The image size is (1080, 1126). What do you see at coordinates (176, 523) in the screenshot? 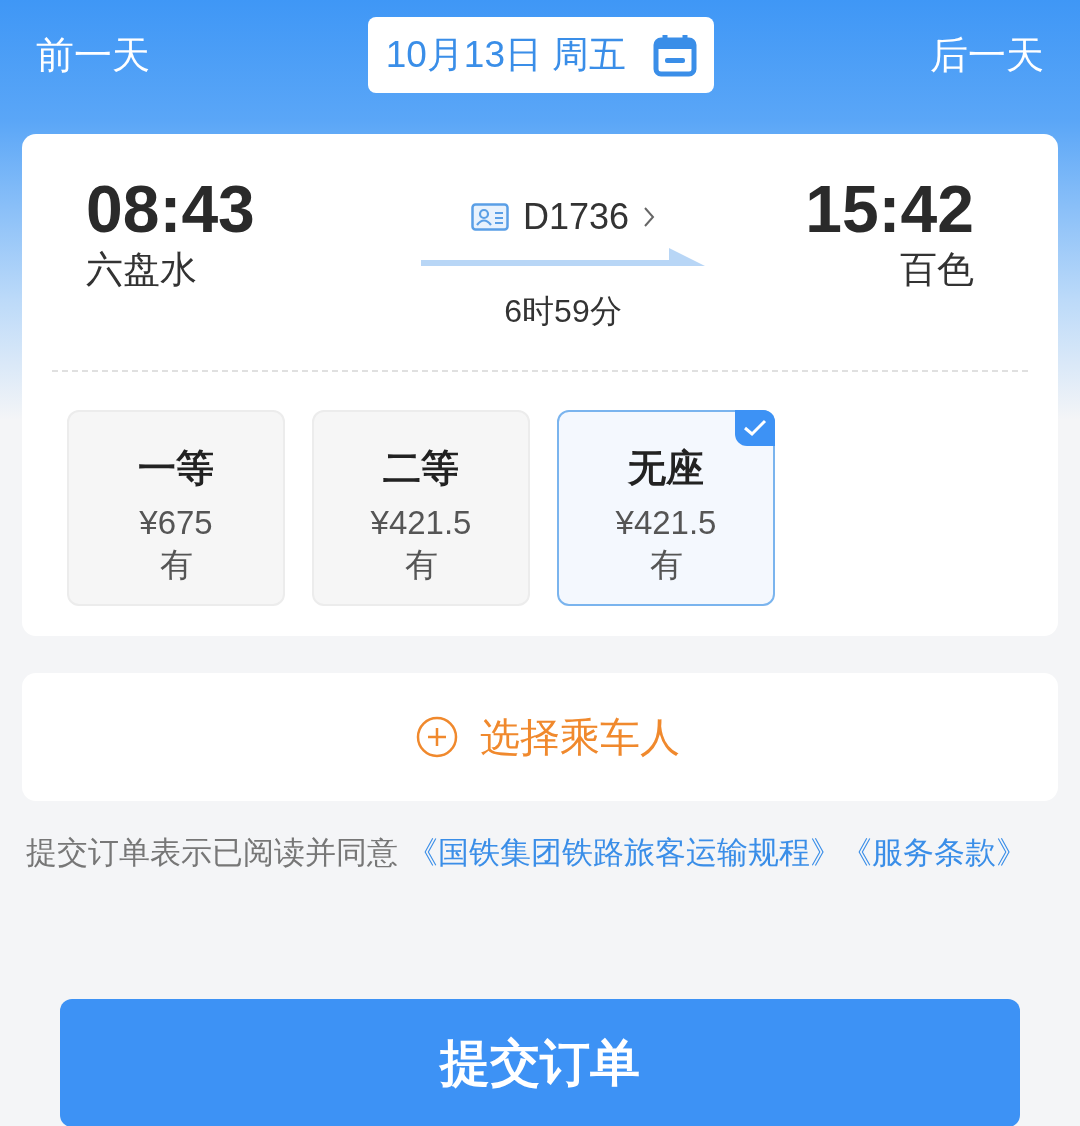
I see `seat-price: ¥675` at bounding box center [176, 523].